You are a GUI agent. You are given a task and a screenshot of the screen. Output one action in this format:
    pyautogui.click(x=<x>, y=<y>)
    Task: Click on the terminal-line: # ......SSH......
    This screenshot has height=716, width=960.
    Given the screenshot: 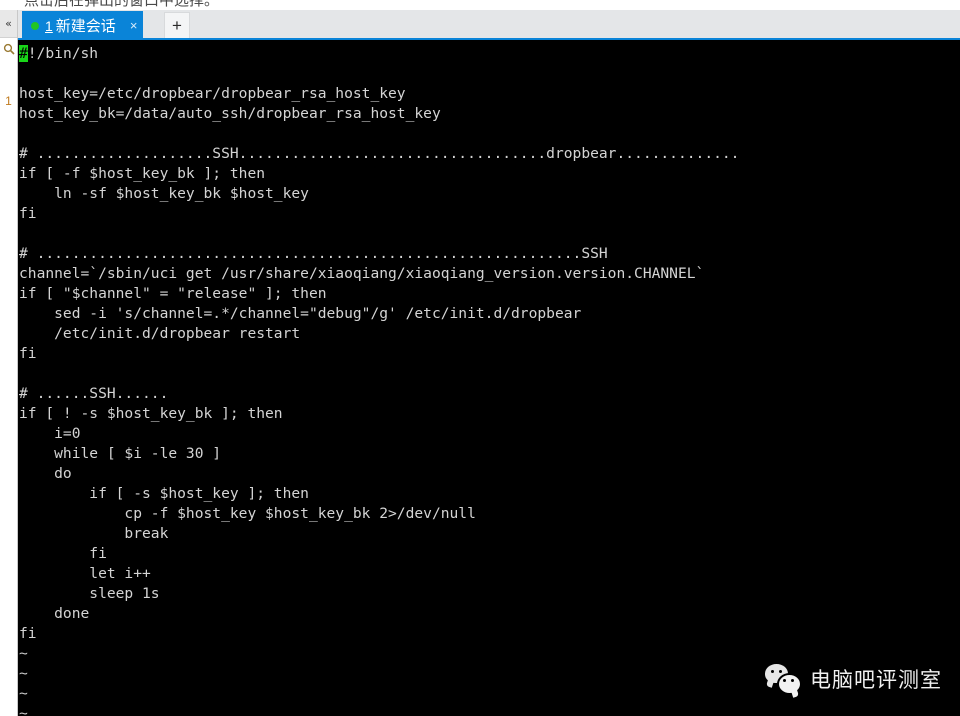 What is the action you would take?
    pyautogui.click(x=94, y=393)
    